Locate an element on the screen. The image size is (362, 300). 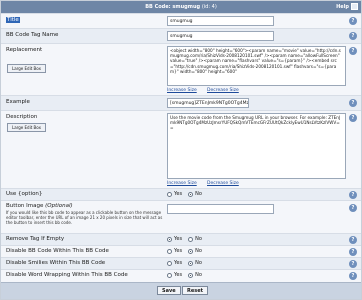
collapse-icon is located at coordinates (354, 6).